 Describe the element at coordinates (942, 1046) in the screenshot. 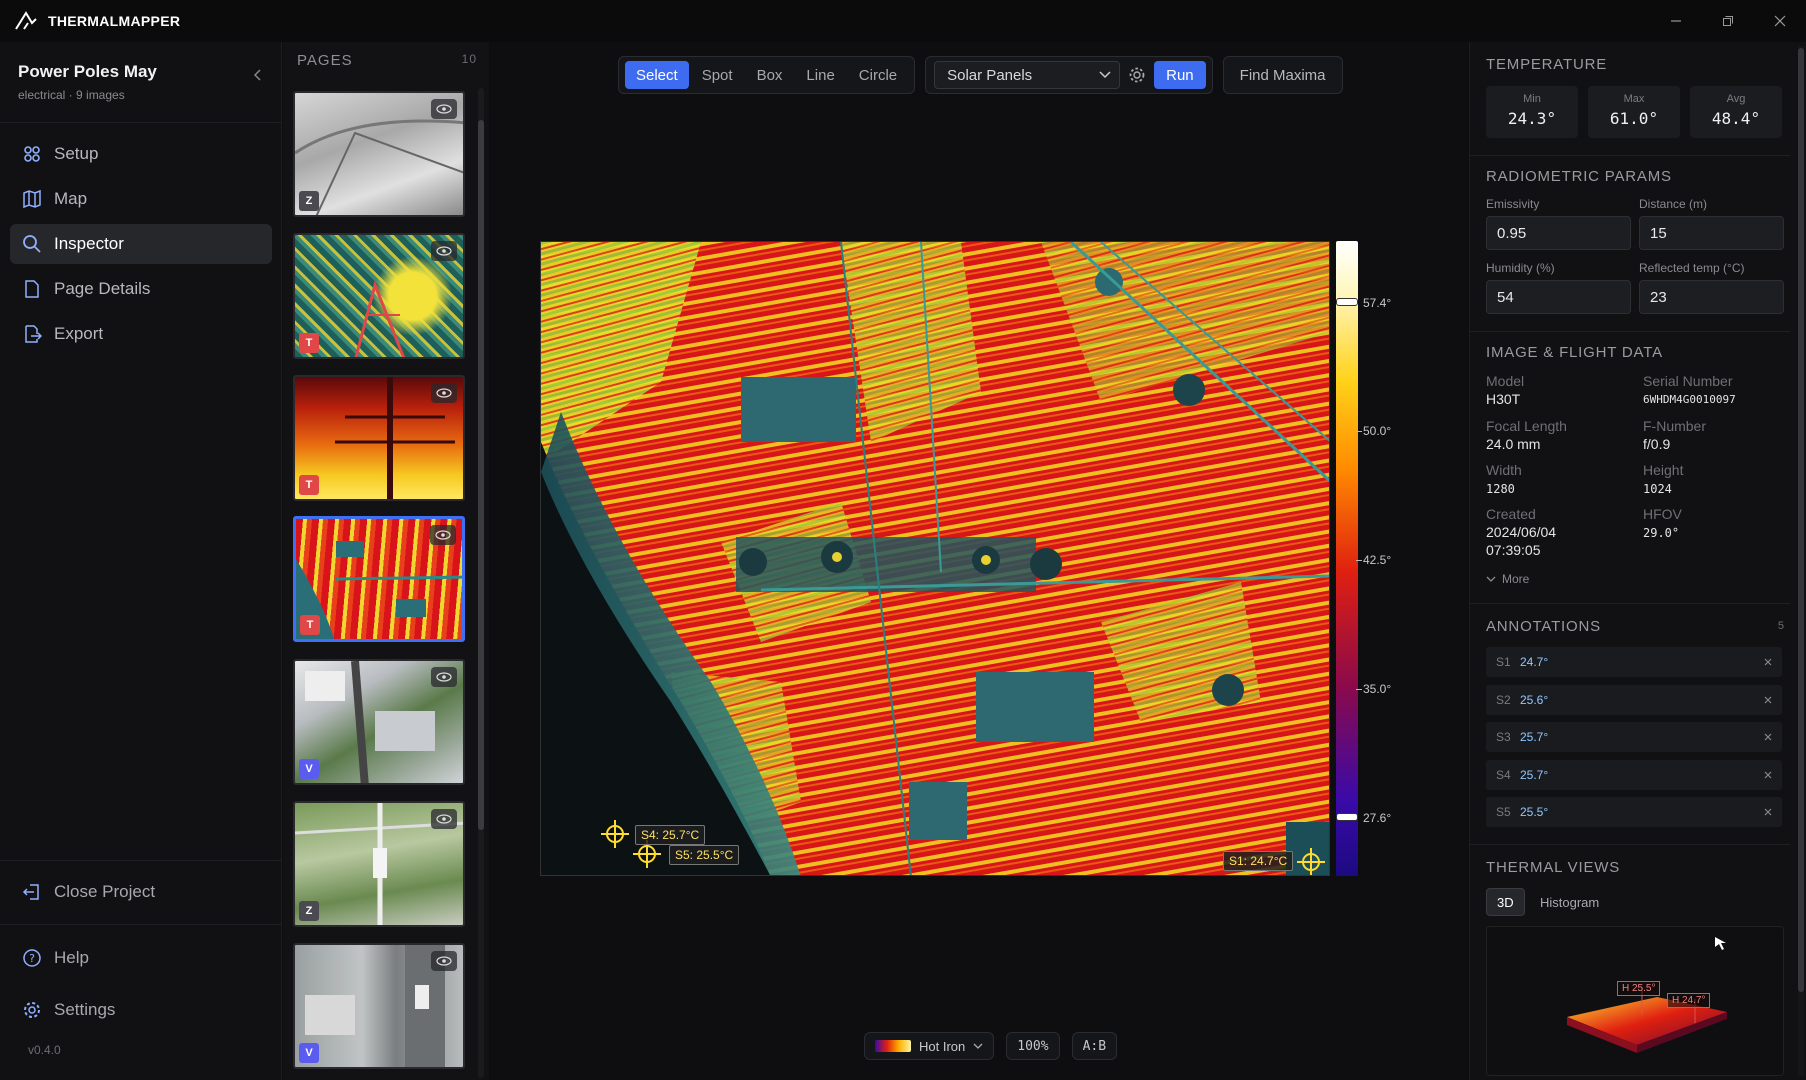

I see `palette-select-value: Hot Iron` at that location.